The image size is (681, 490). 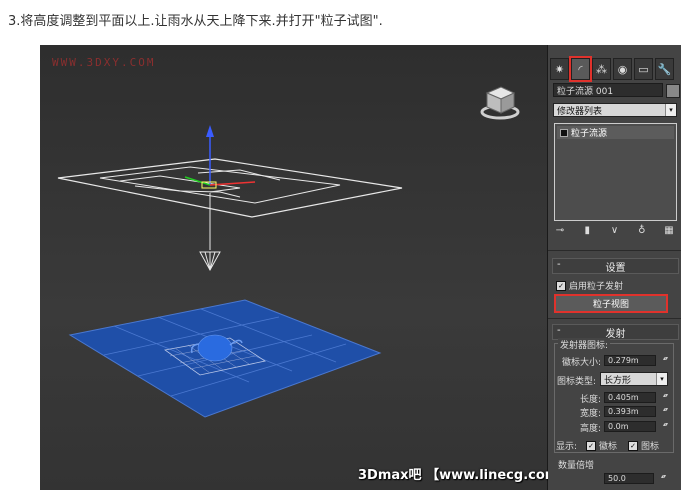 I want to click on length-spinner: 0.405m, so click(x=635, y=397).